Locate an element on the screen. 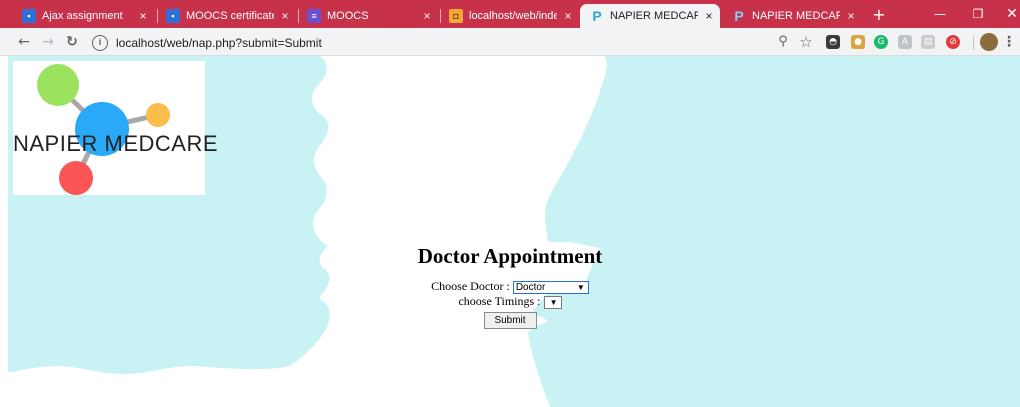 This screenshot has height=407, width=1020. tab-title: Ajax assignment is located at coordinates (82, 16).